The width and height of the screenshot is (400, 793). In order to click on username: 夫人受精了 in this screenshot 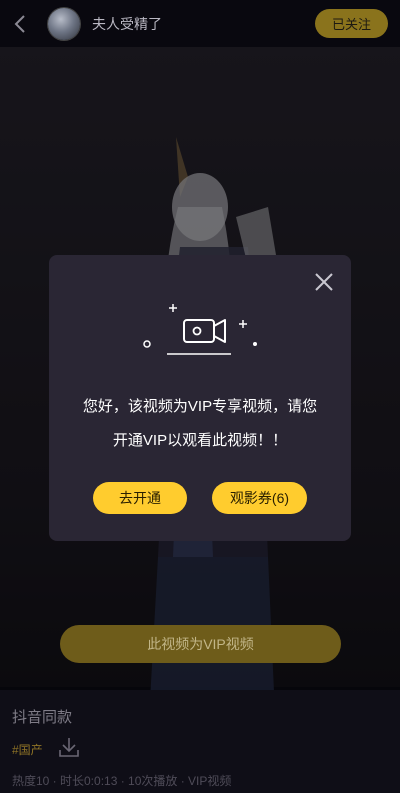, I will do `click(127, 24)`.